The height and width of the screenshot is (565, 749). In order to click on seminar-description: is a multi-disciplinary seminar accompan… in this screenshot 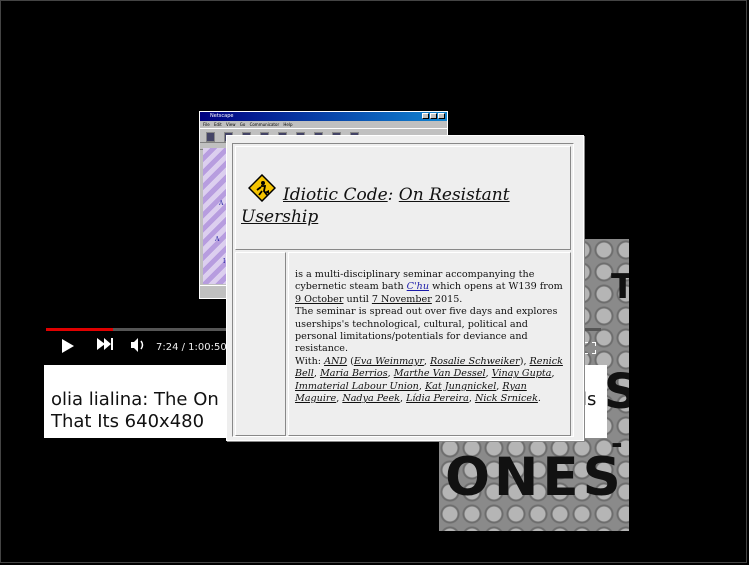, I will do `click(429, 337)`.